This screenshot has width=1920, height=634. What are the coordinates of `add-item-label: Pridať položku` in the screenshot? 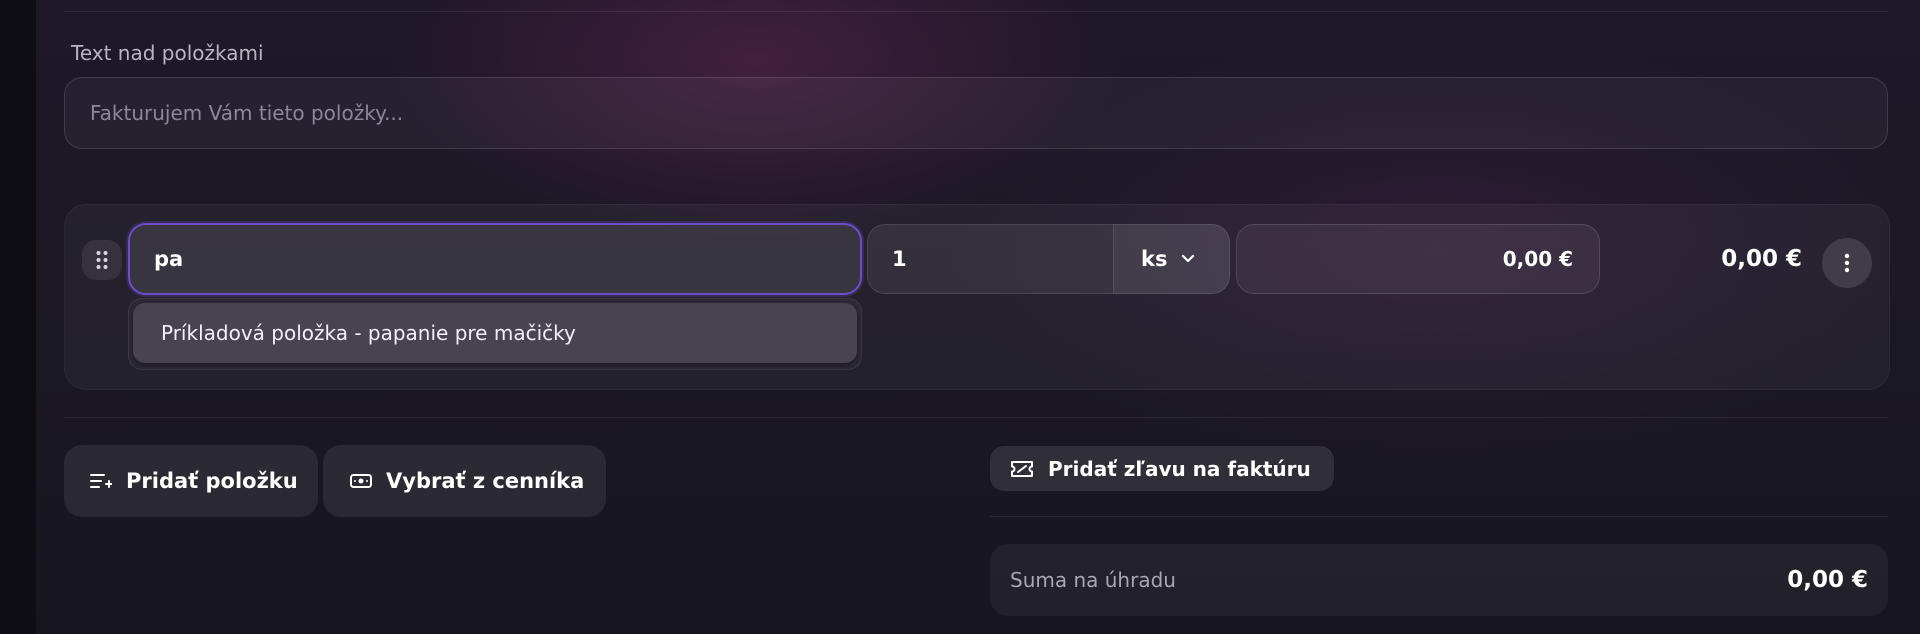 It's located at (212, 481).